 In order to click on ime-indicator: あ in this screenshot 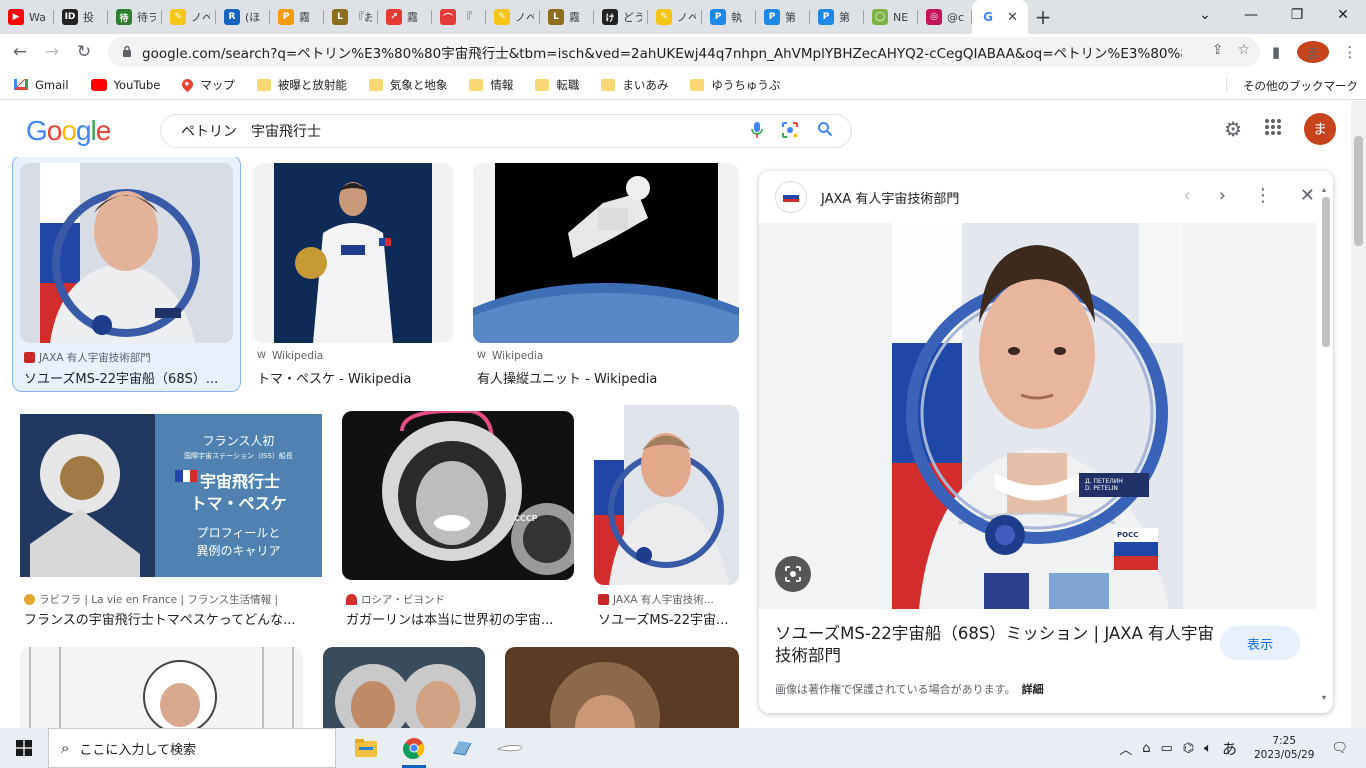, I will do `click(1229, 748)`.